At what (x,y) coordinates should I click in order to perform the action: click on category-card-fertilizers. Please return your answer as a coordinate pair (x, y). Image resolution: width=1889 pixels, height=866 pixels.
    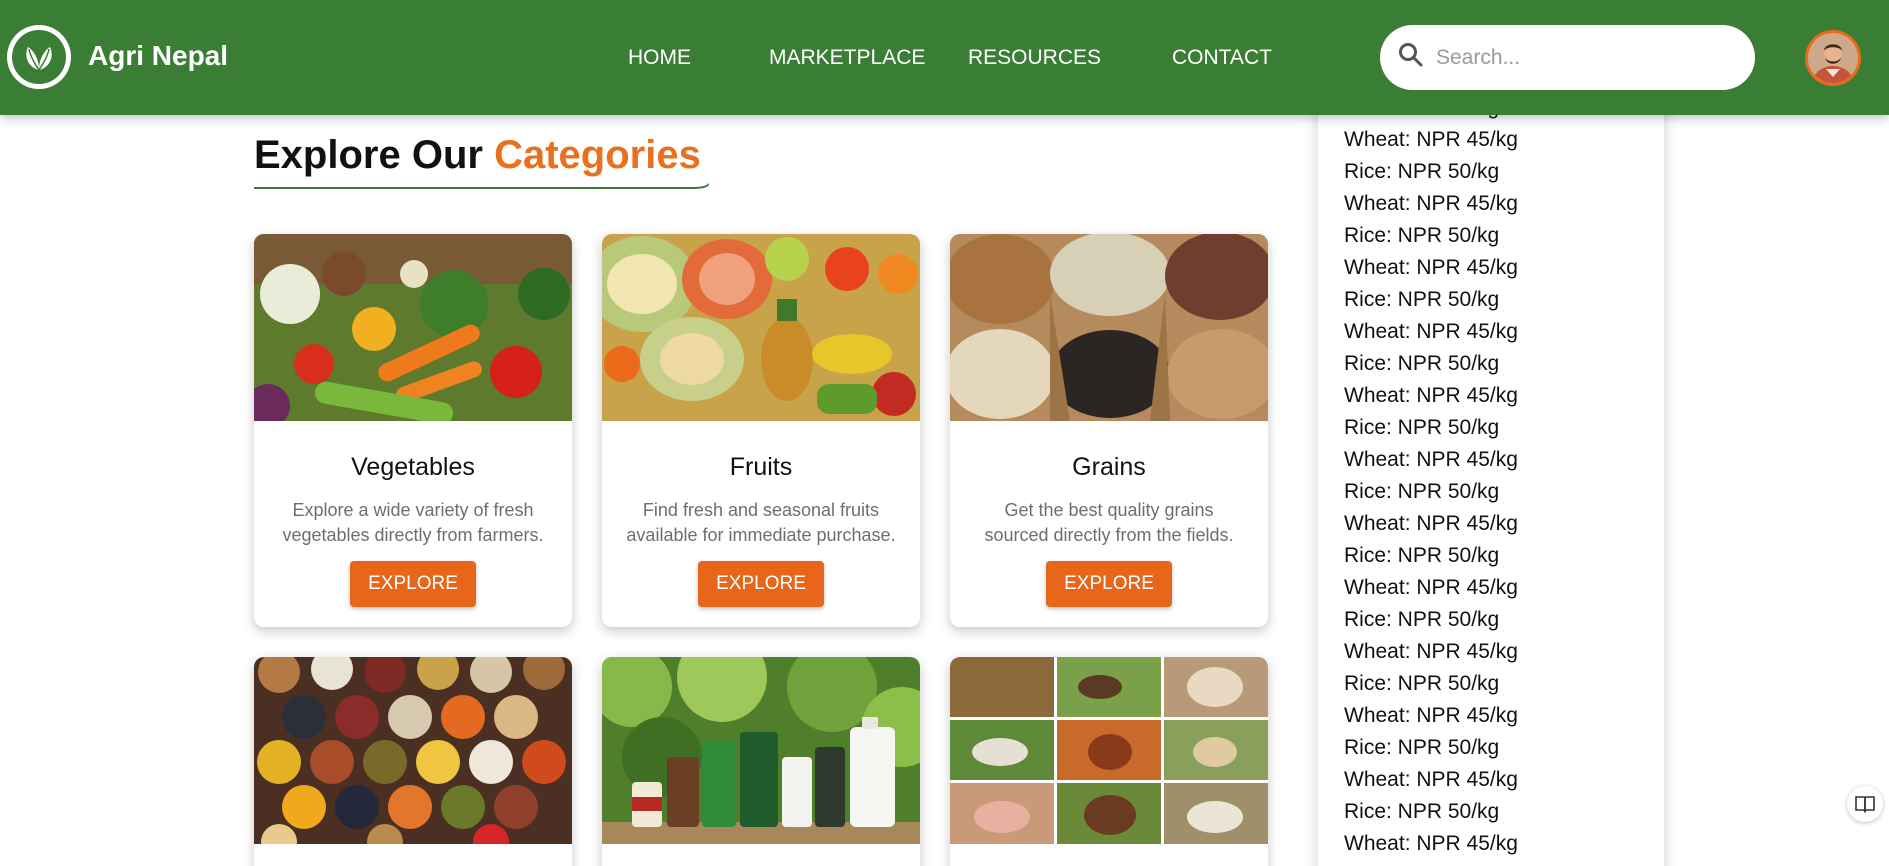
    Looking at the image, I should click on (761, 761).